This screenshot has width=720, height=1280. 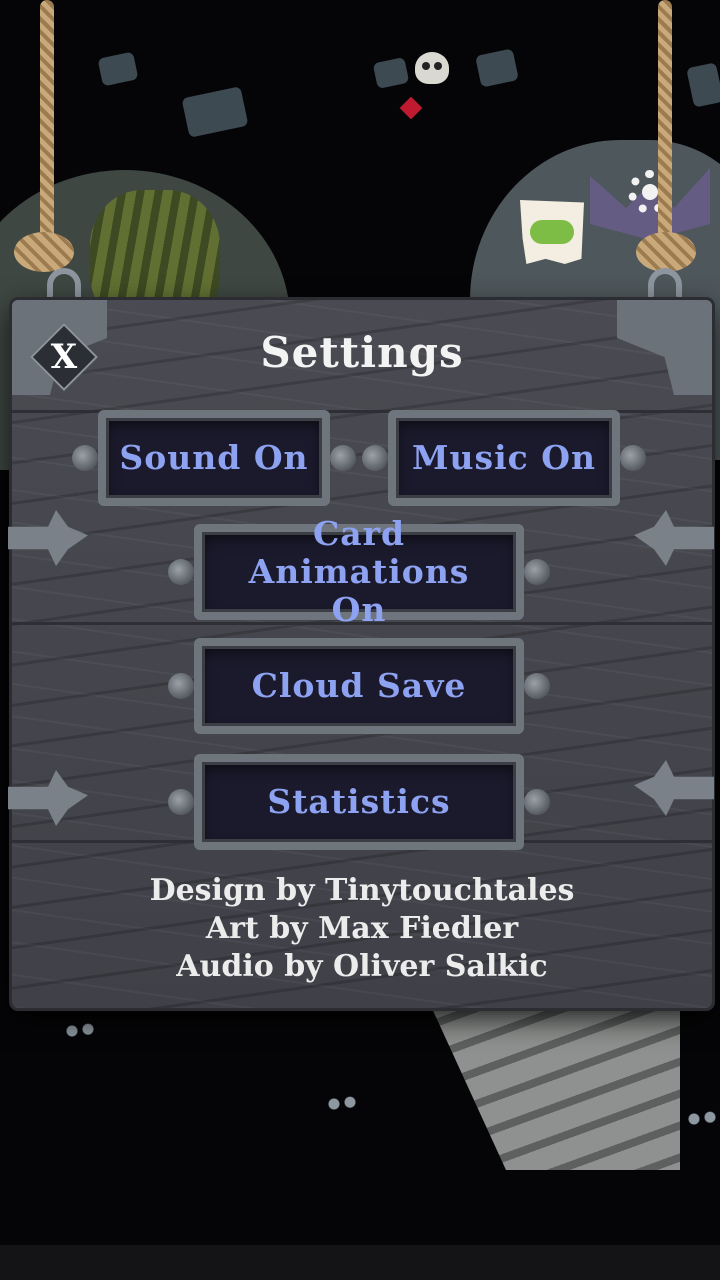 I want to click on card-animations-toggle-button: Card Animations On, so click(x=359, y=572).